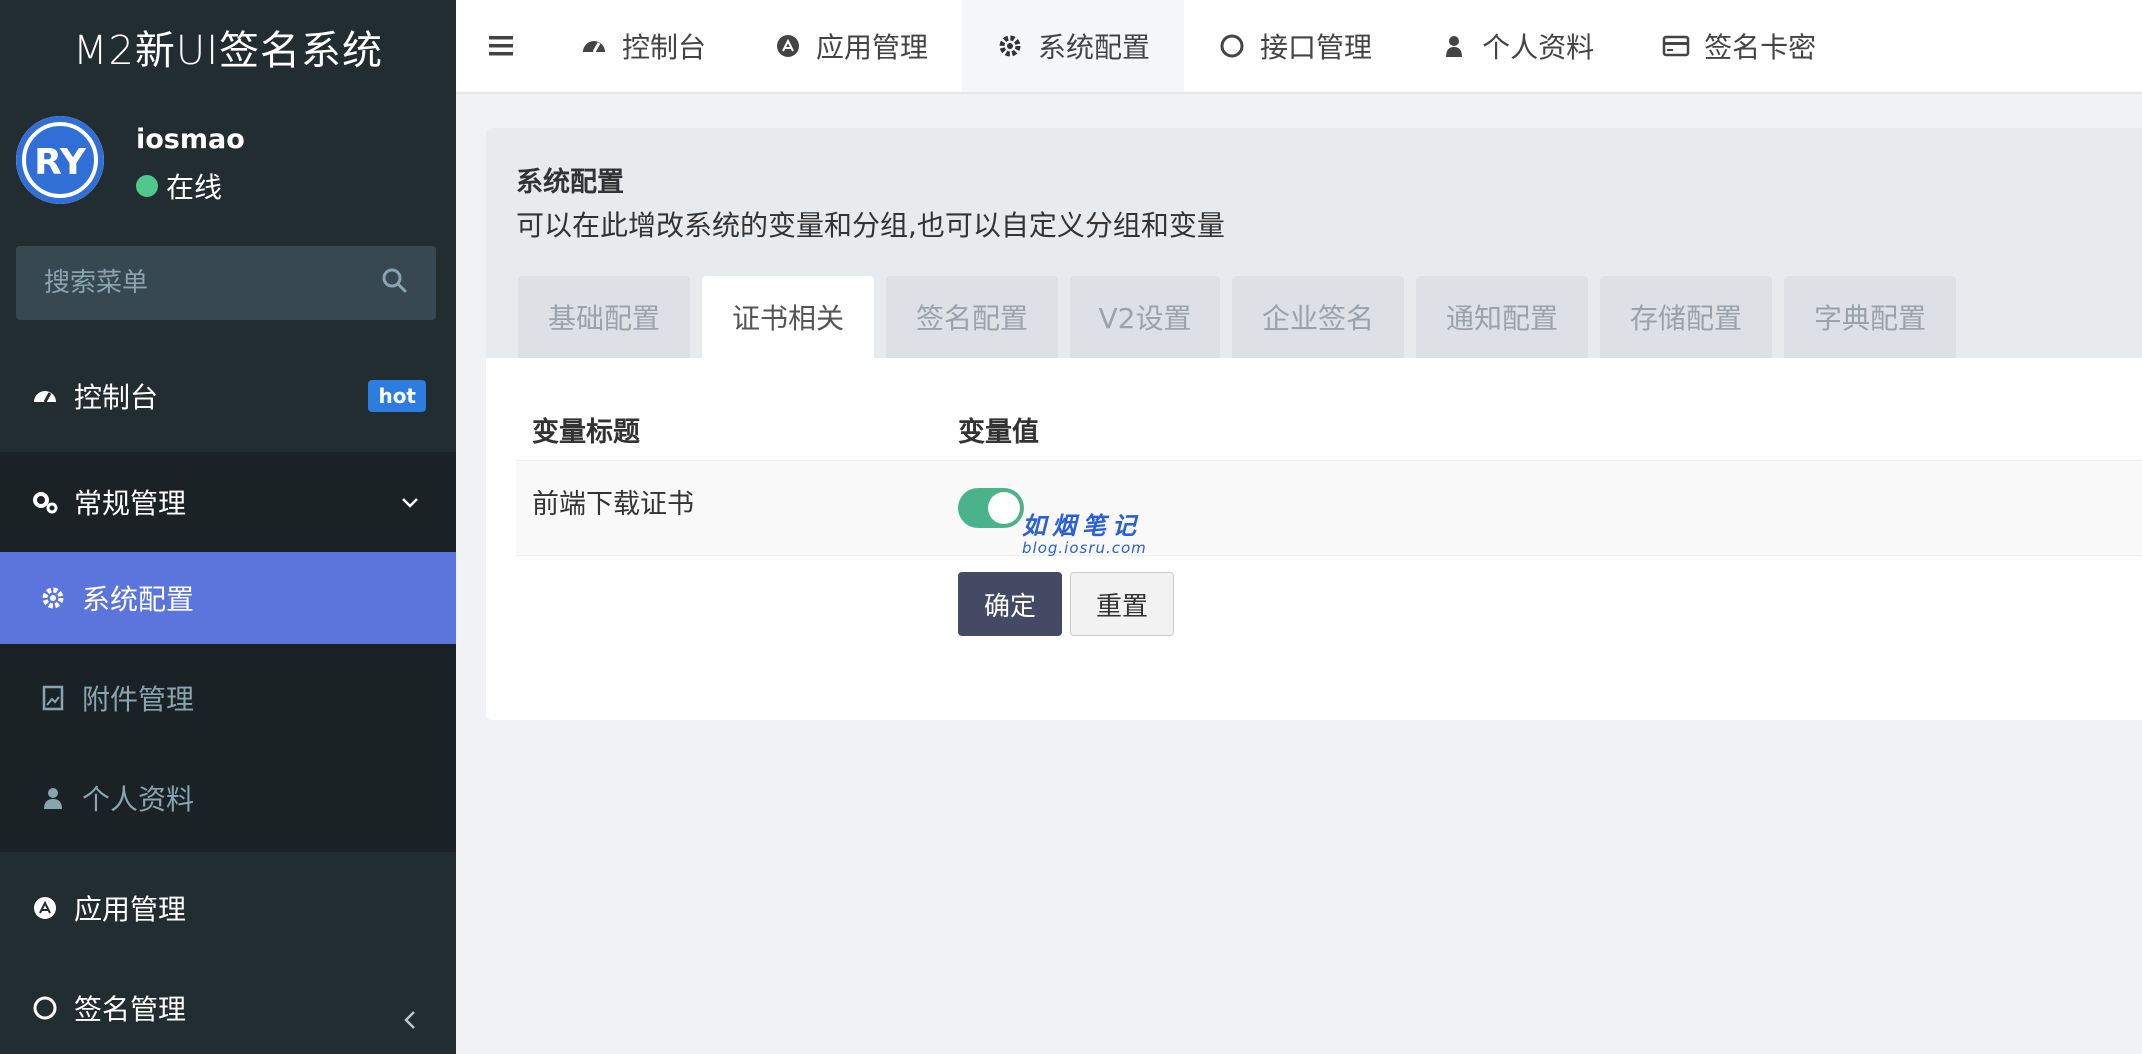 The height and width of the screenshot is (1054, 2142). What do you see at coordinates (228, 598) in the screenshot?
I see `sidebar-item-system-config: 系统配置` at bounding box center [228, 598].